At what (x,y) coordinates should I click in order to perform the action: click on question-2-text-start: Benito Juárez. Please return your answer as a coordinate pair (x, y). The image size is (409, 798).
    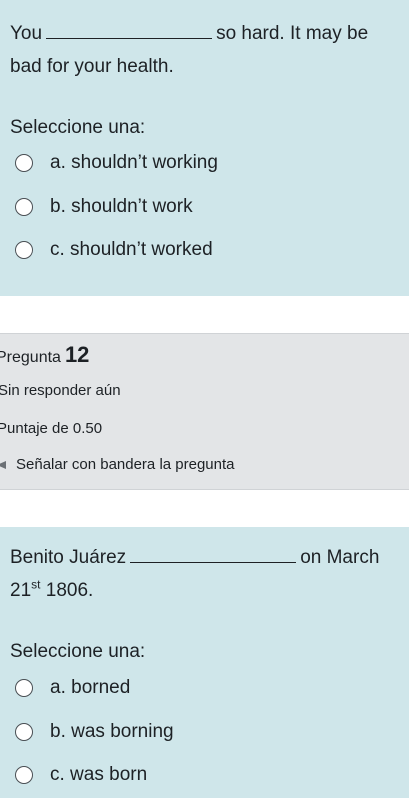
    Looking at the image, I should click on (68, 557).